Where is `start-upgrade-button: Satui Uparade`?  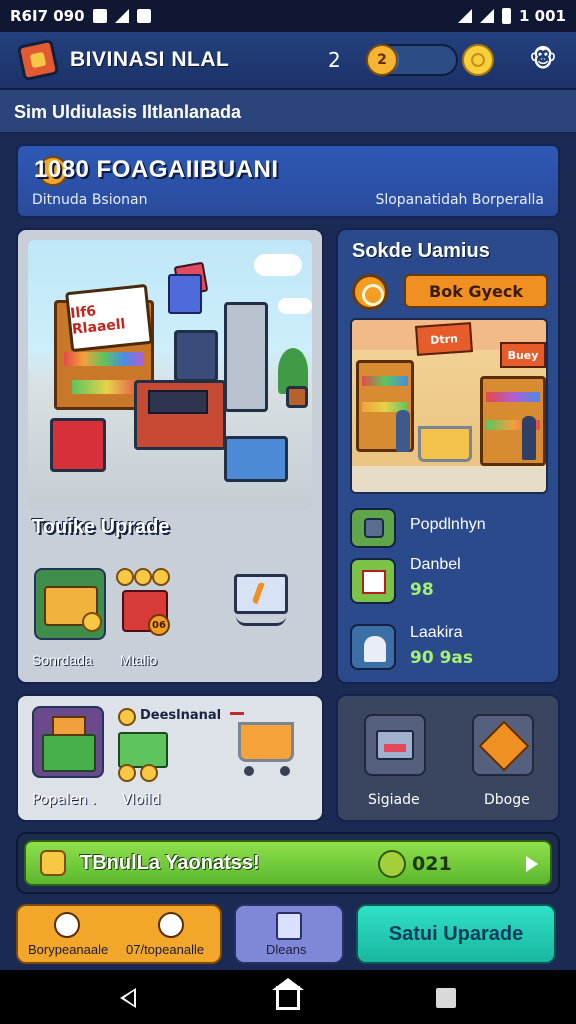 start-upgrade-button: Satui Uparade is located at coordinates (456, 934).